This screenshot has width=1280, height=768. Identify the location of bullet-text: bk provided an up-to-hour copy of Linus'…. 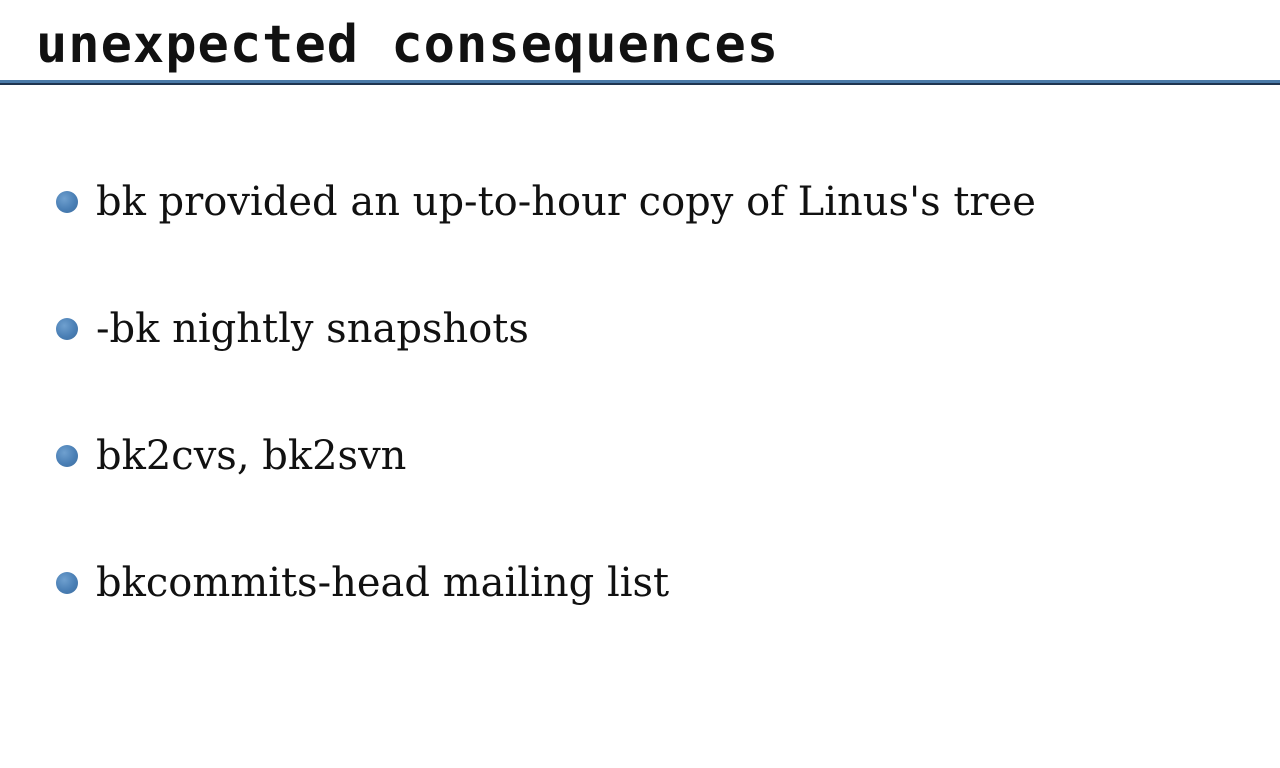
(566, 202).